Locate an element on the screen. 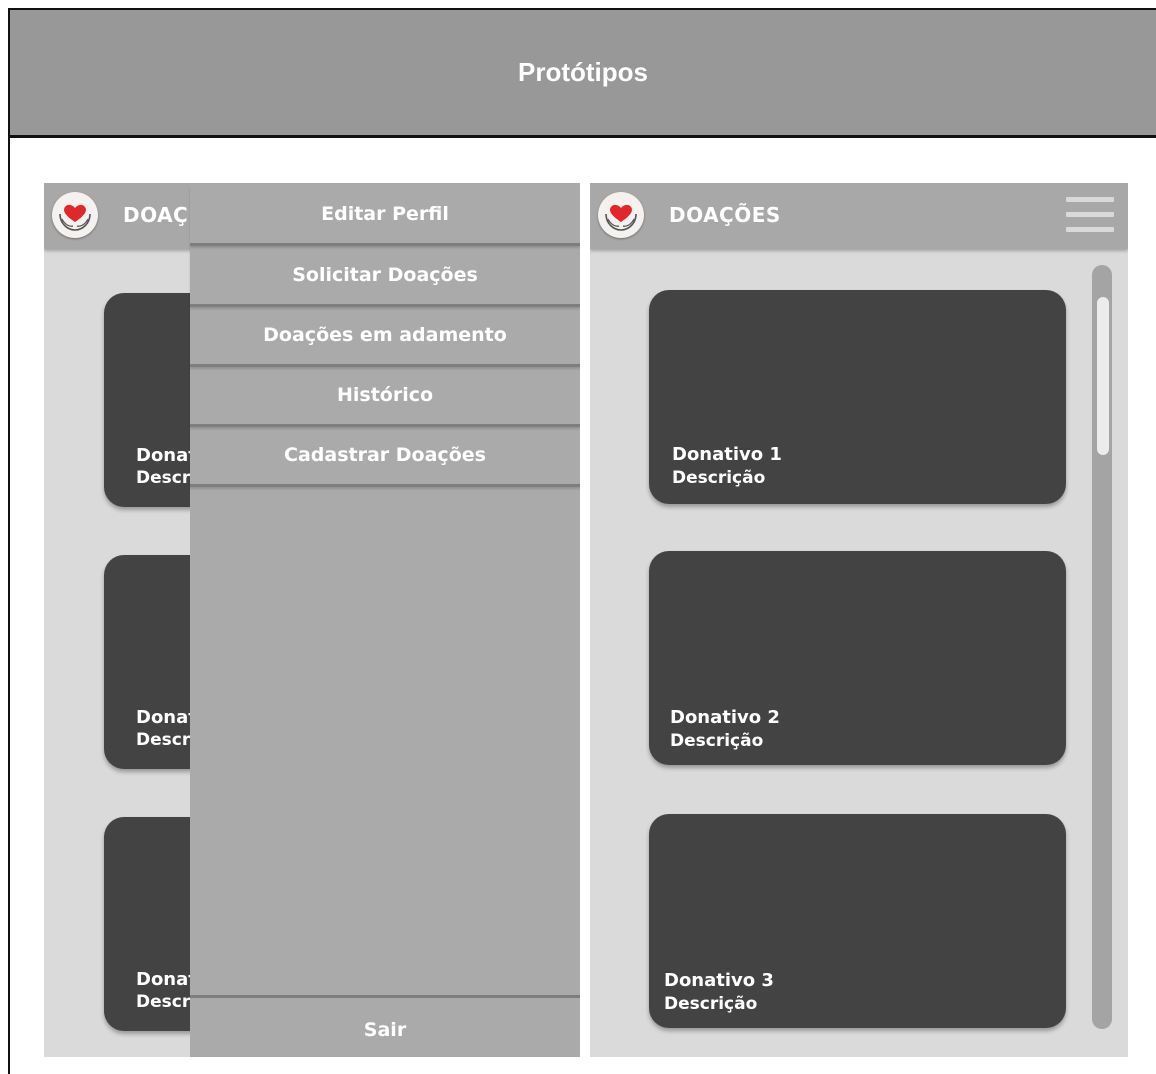 The height and width of the screenshot is (1074, 1156). card-title: Donativo 3 is located at coordinates (719, 980).